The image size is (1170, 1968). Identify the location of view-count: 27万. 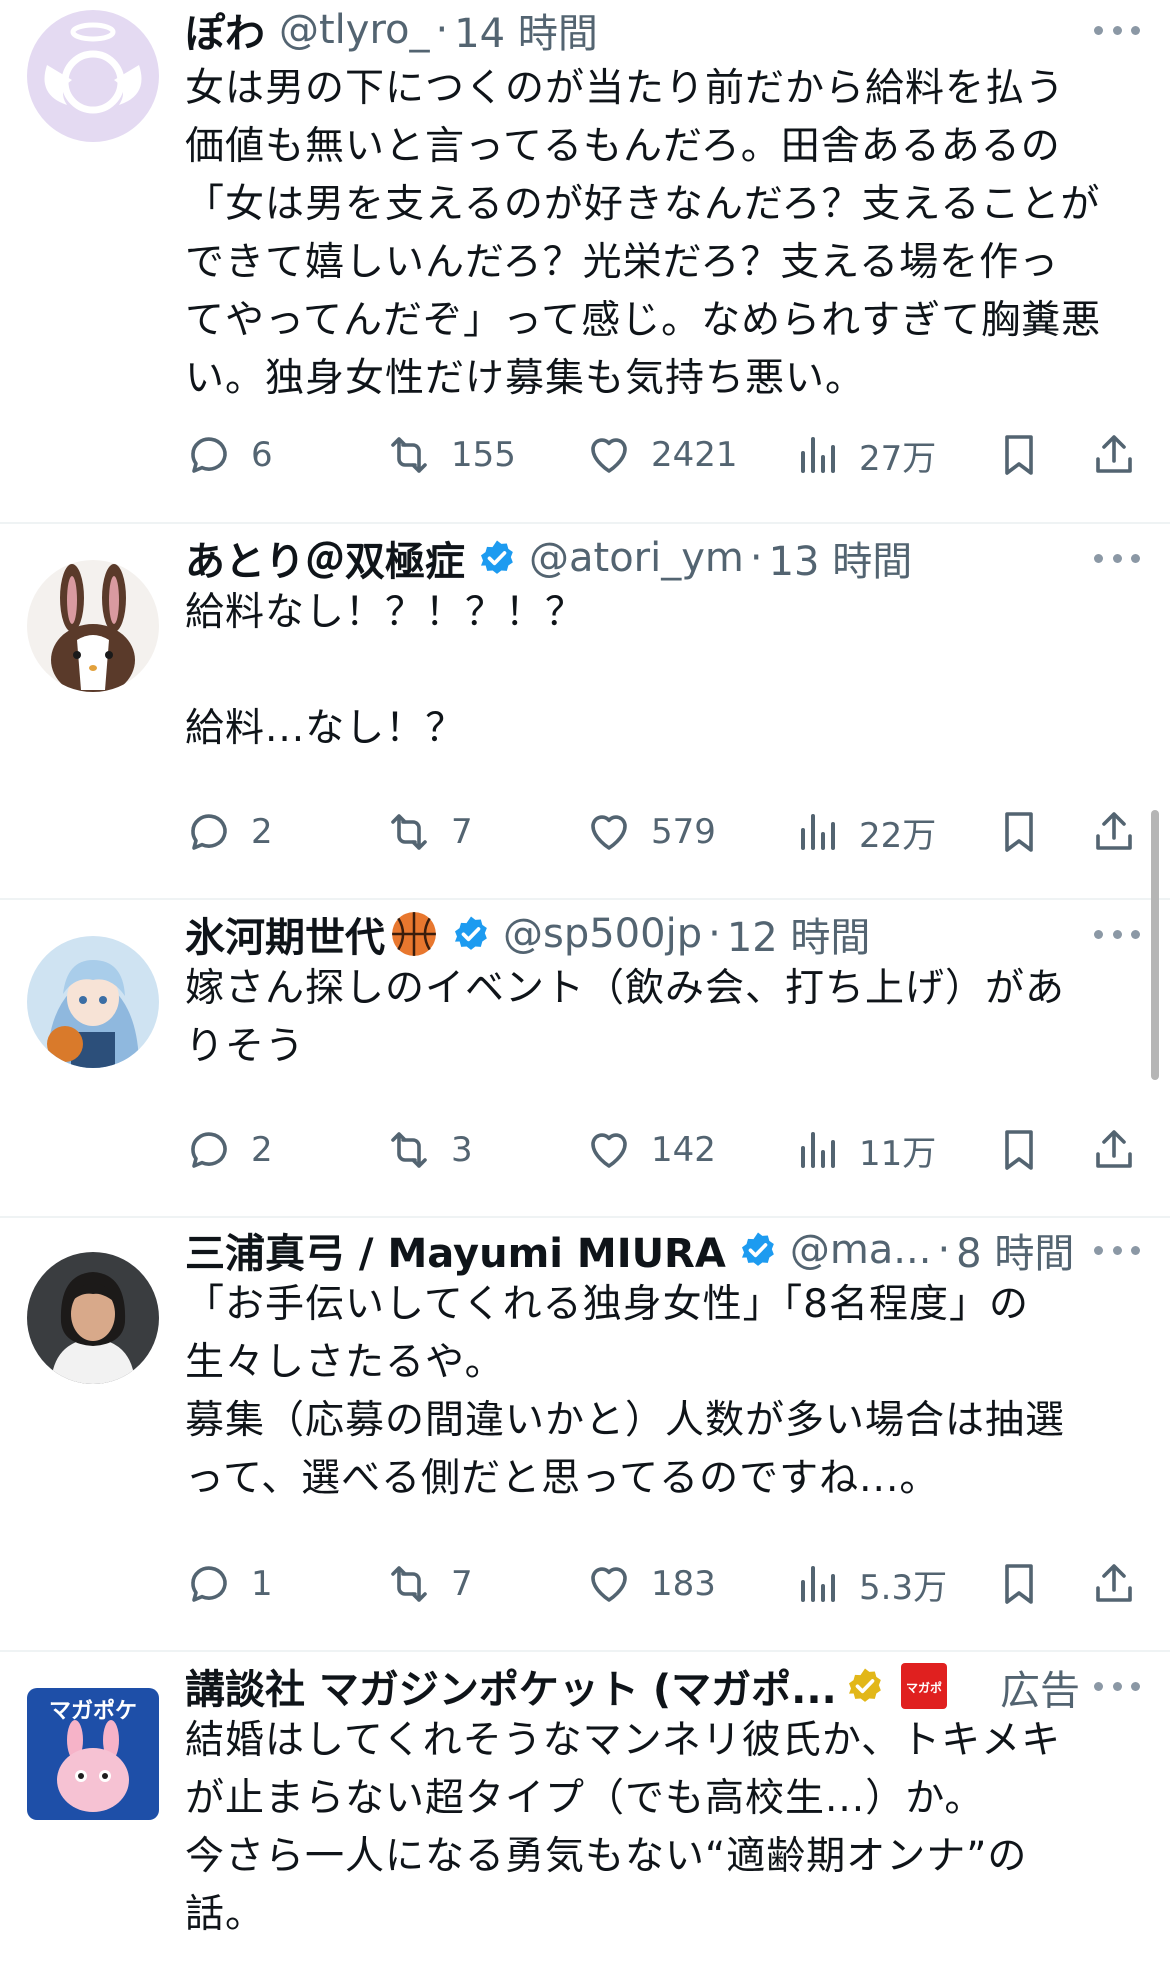
(898, 458).